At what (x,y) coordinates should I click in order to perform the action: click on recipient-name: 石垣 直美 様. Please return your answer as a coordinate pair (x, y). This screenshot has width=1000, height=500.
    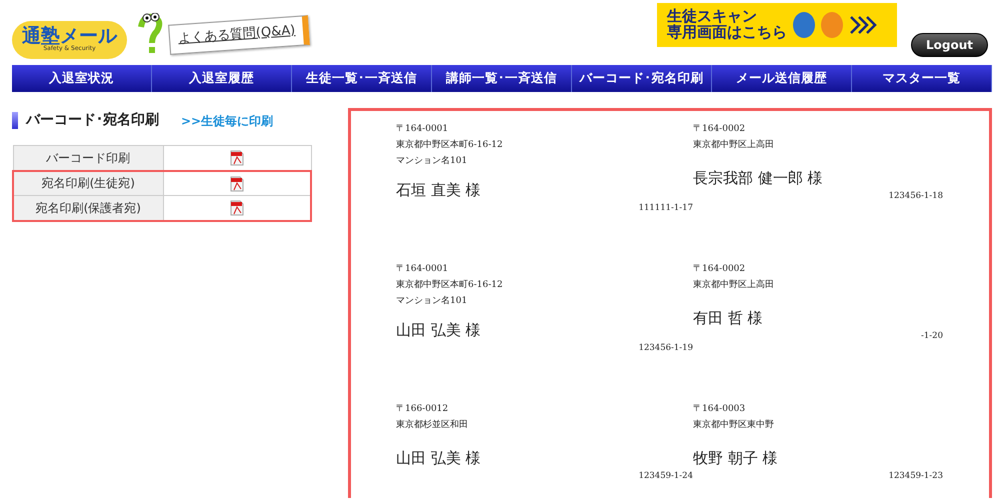
    Looking at the image, I should click on (439, 190).